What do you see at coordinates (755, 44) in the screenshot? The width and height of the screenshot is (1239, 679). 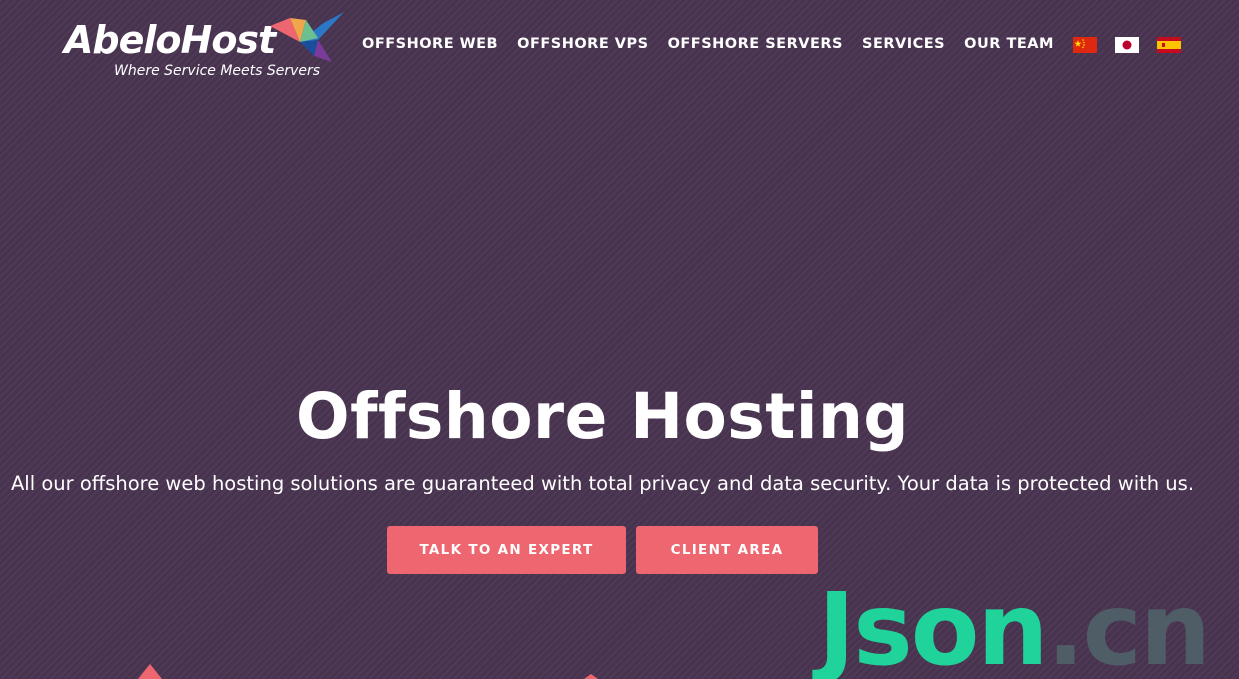 I see `nav-offshore-servers: OFFSHORE SERVERS` at bounding box center [755, 44].